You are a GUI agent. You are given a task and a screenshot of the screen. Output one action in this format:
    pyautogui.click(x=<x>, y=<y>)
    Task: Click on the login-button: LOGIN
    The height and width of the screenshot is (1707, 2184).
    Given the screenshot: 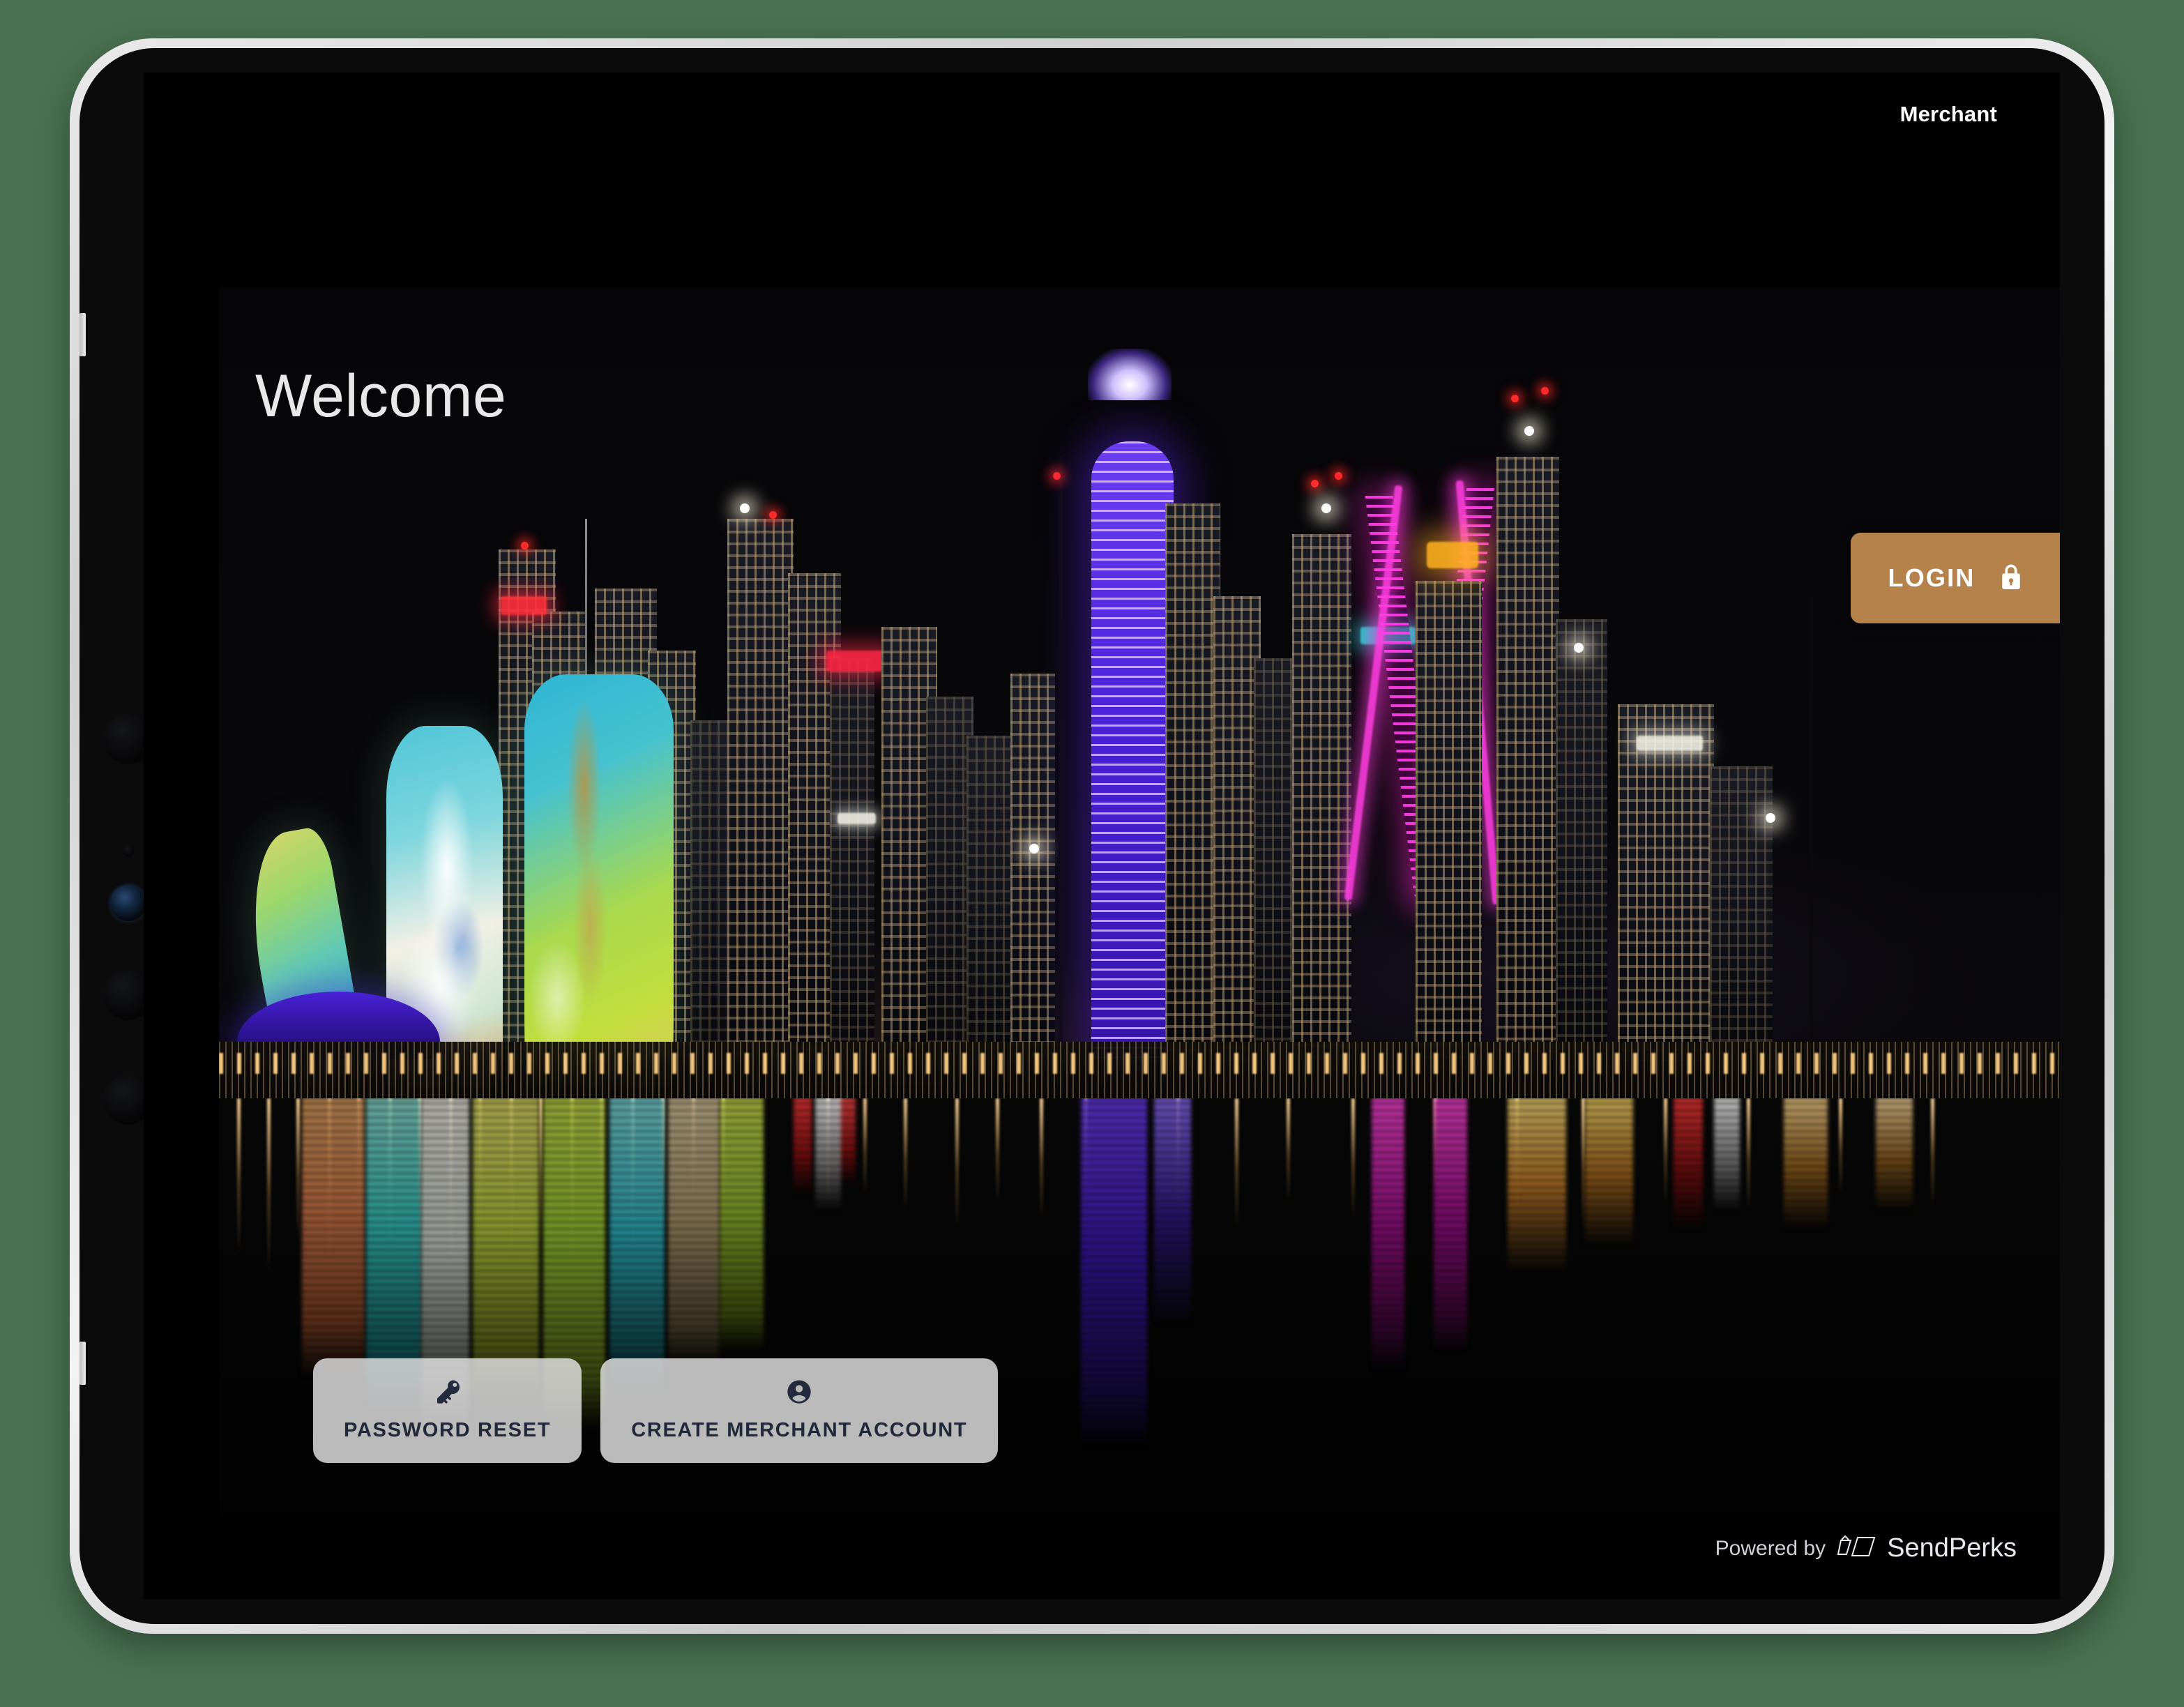 What is the action you would take?
    pyautogui.click(x=1955, y=578)
    